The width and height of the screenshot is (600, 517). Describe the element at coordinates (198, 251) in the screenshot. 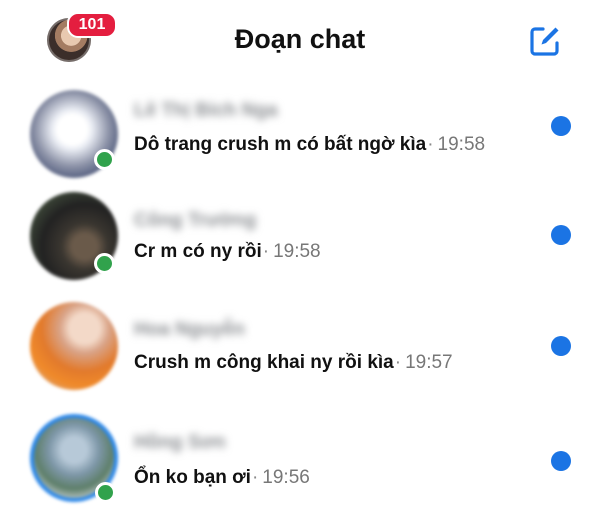

I see `last-message: Cr m có ny rồi` at that location.